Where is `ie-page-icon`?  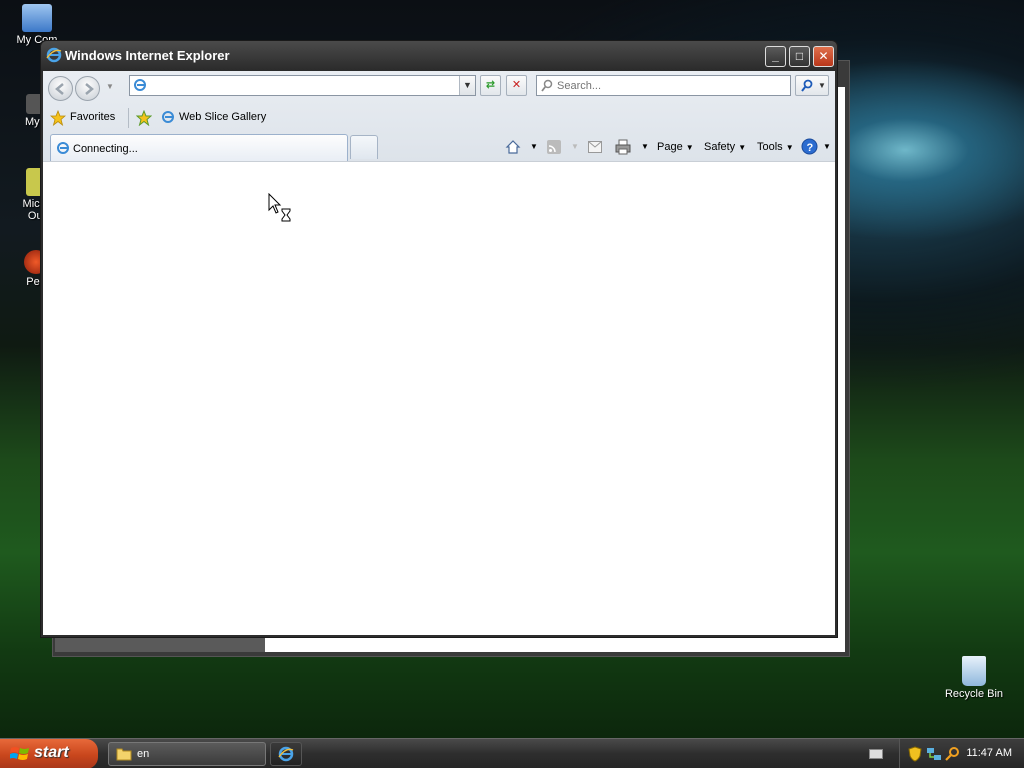 ie-page-icon is located at coordinates (140, 85).